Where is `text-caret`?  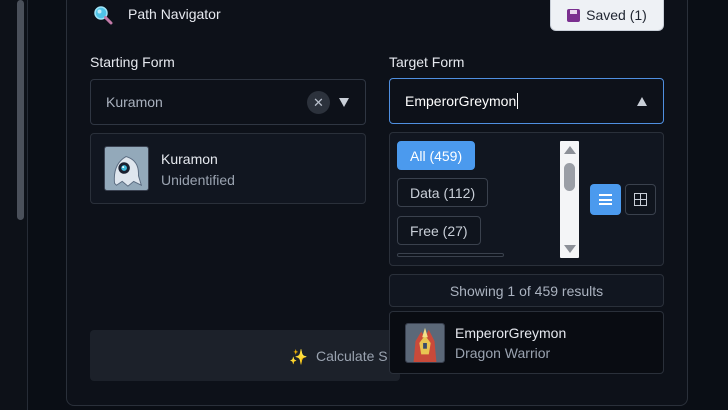 text-caret is located at coordinates (518, 101).